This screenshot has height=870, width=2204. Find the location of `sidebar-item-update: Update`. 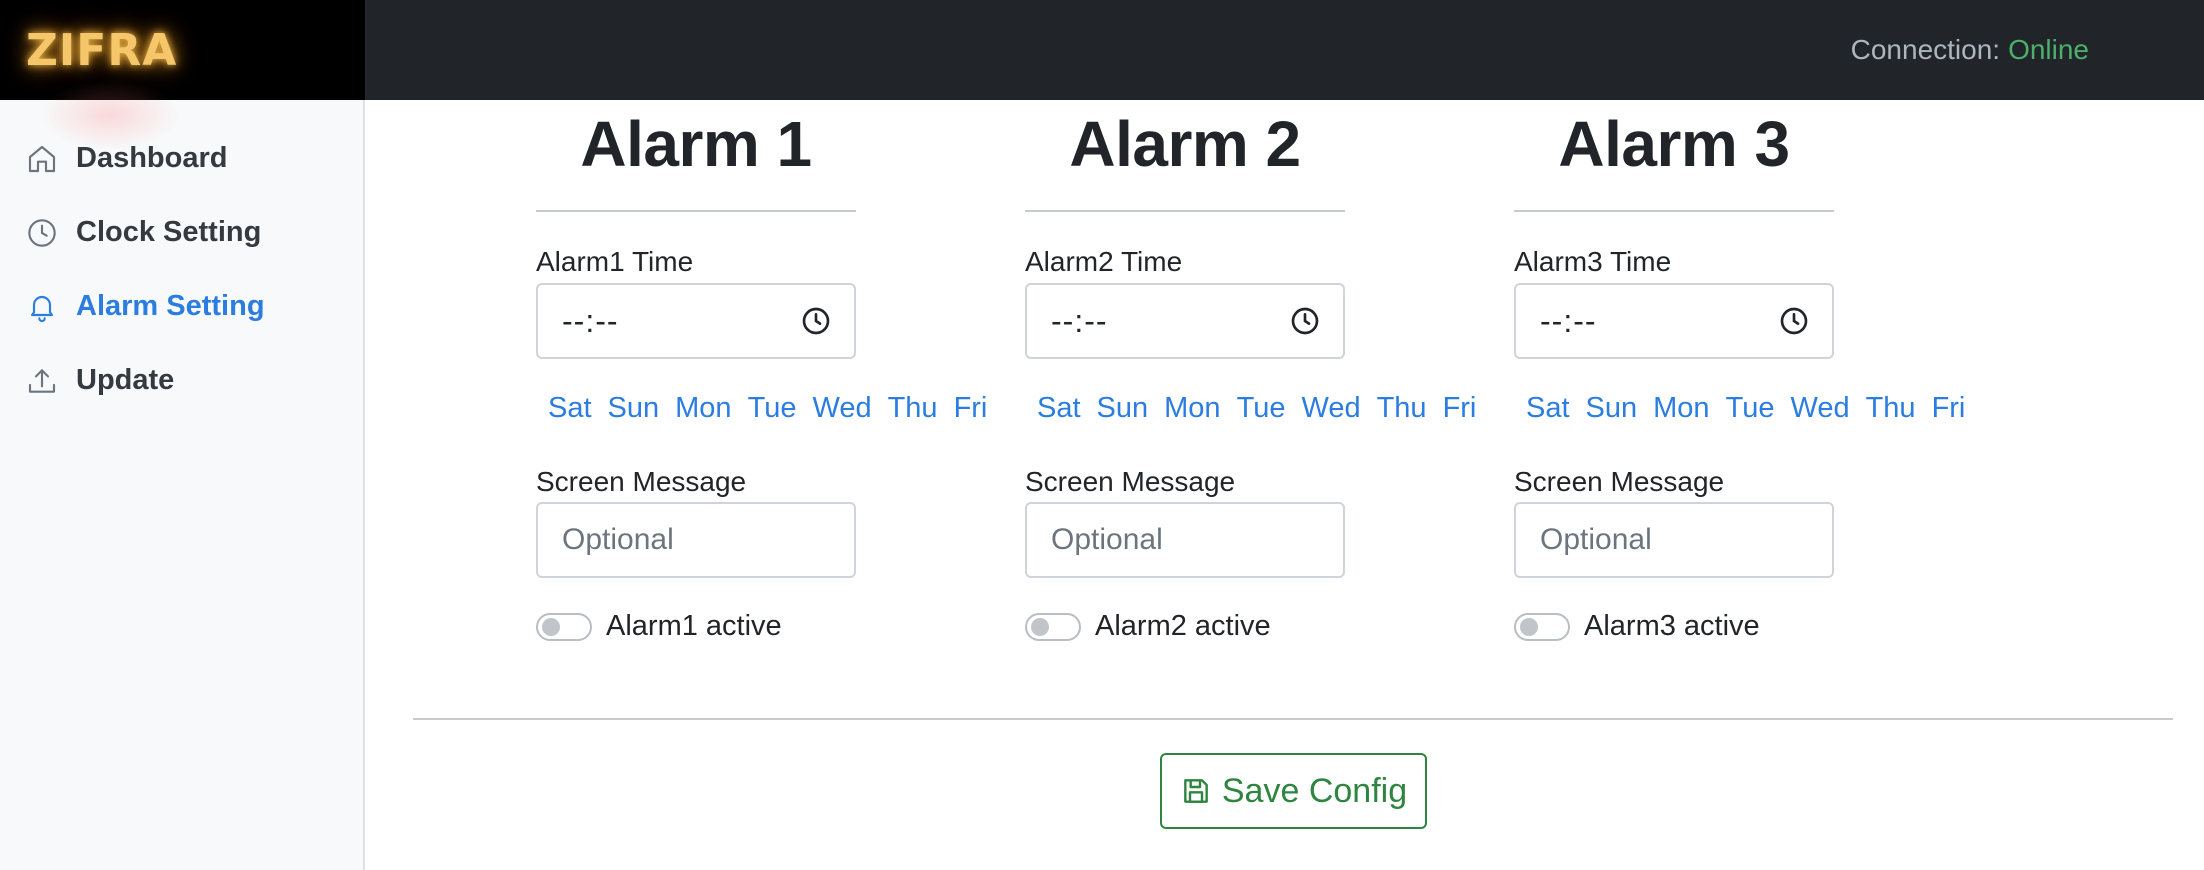

sidebar-item-update: Update is located at coordinates (100, 380).